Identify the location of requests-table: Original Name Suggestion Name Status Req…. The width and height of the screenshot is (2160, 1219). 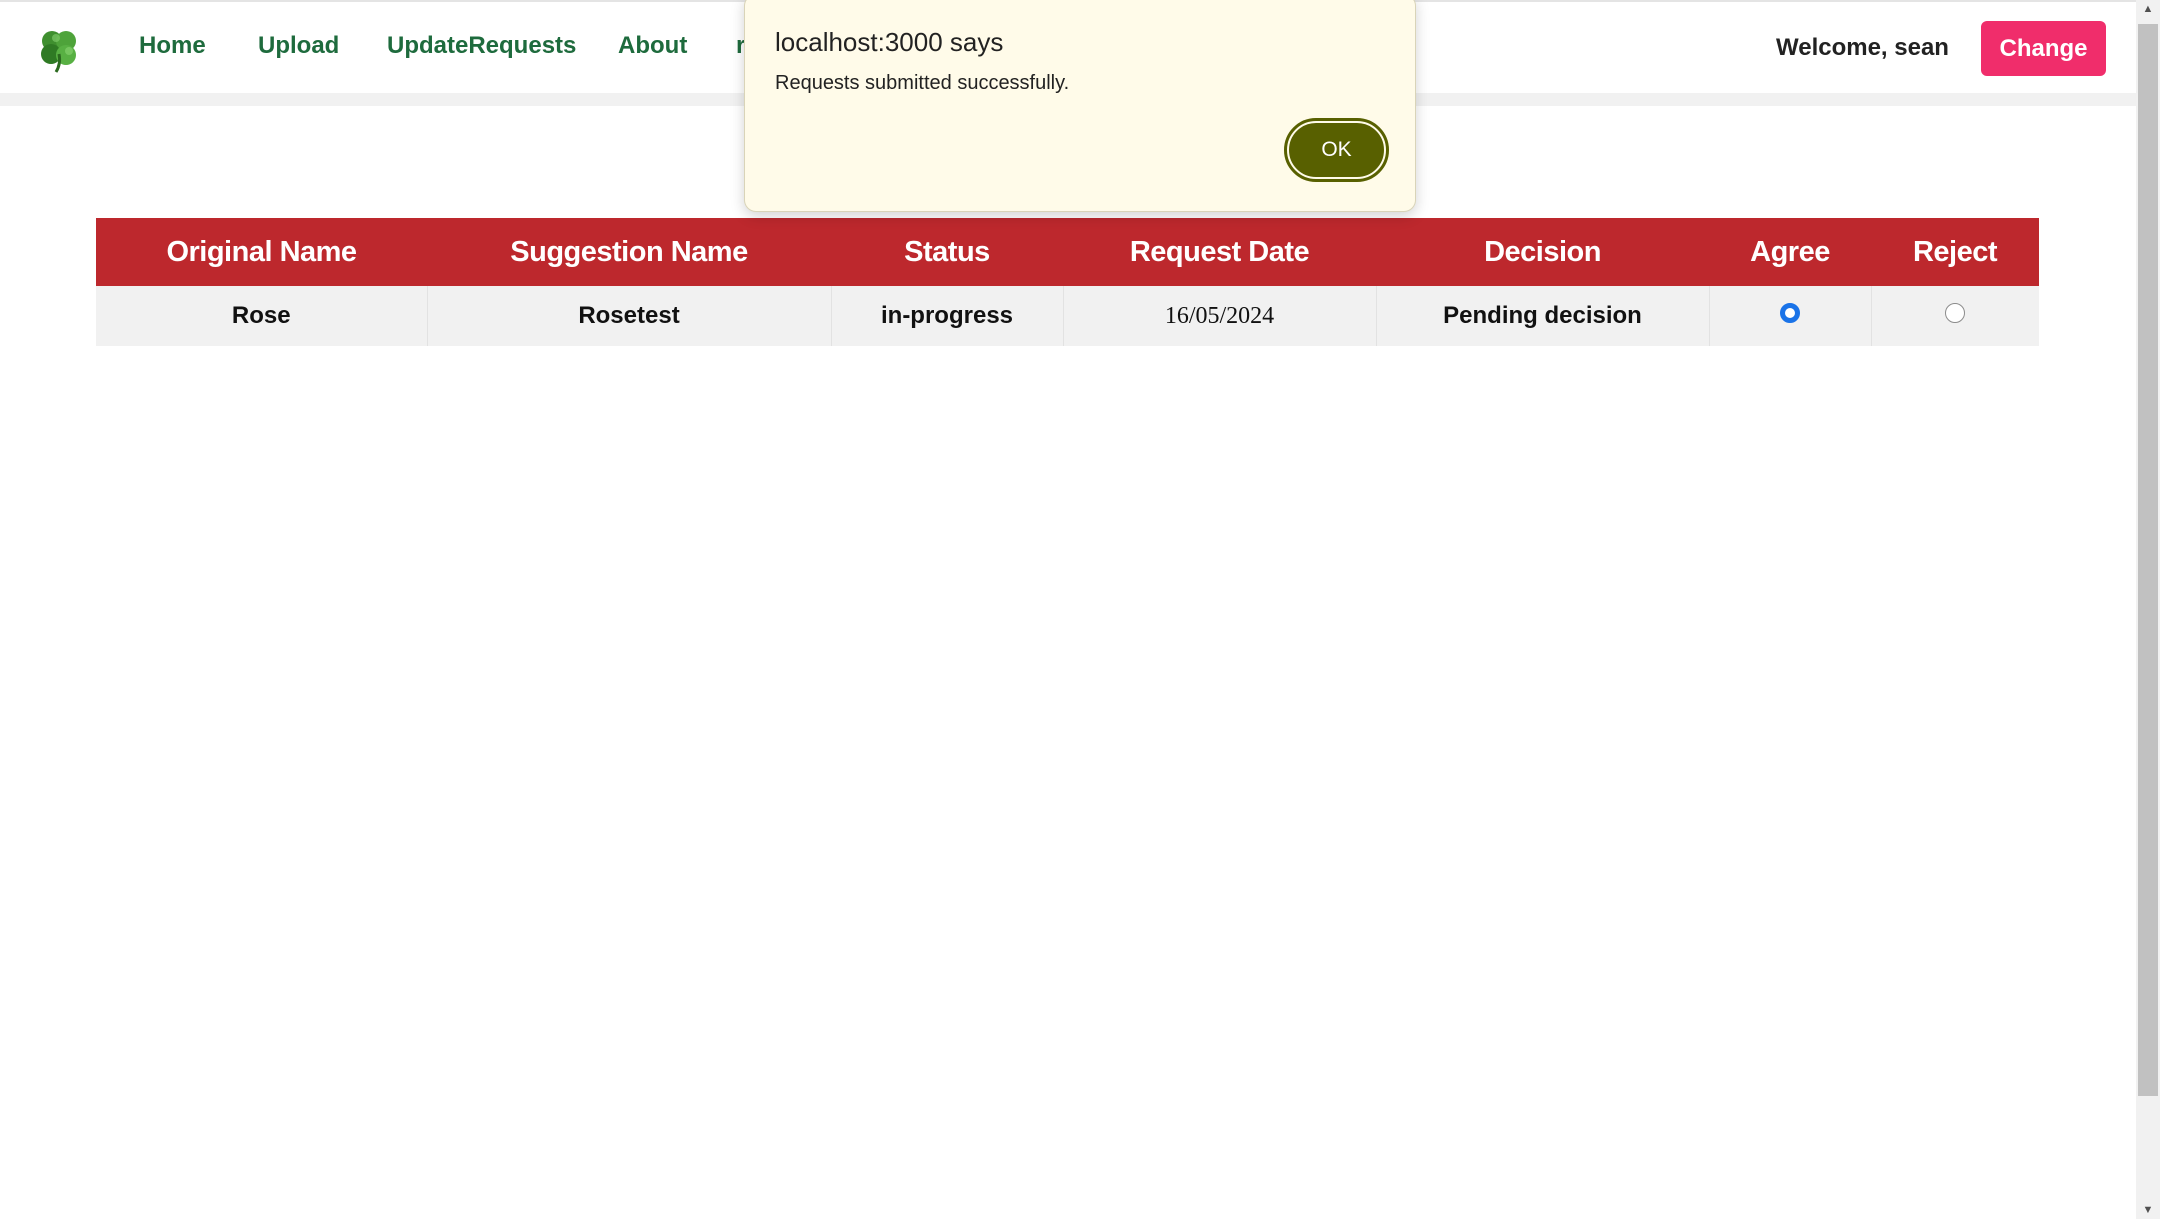
(1067, 282).